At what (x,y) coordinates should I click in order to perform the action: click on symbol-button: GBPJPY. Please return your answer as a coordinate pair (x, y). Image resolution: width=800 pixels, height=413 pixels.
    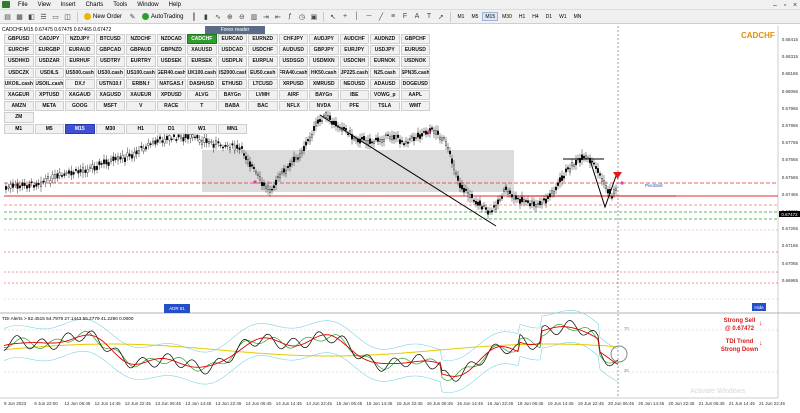
    Looking at the image, I should click on (324, 50).